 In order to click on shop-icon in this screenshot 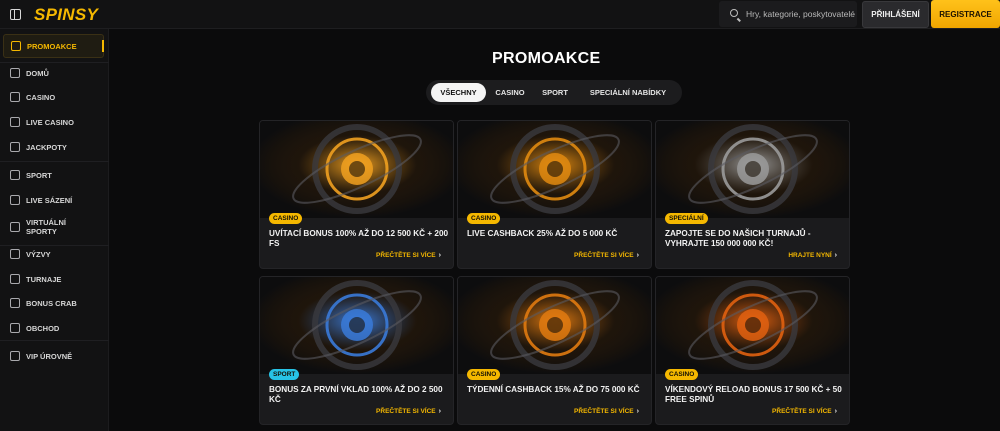, I will do `click(15, 328)`.